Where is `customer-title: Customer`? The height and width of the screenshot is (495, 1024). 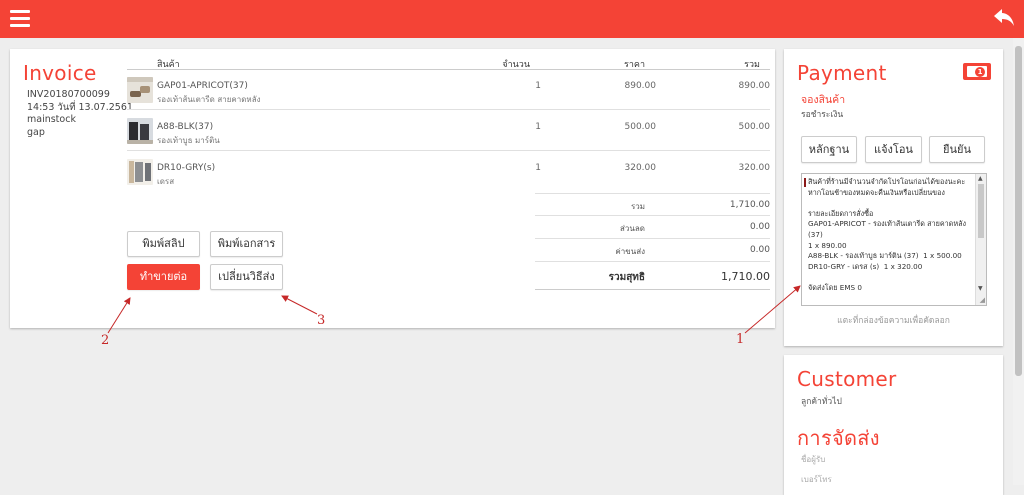 customer-title: Customer is located at coordinates (847, 379).